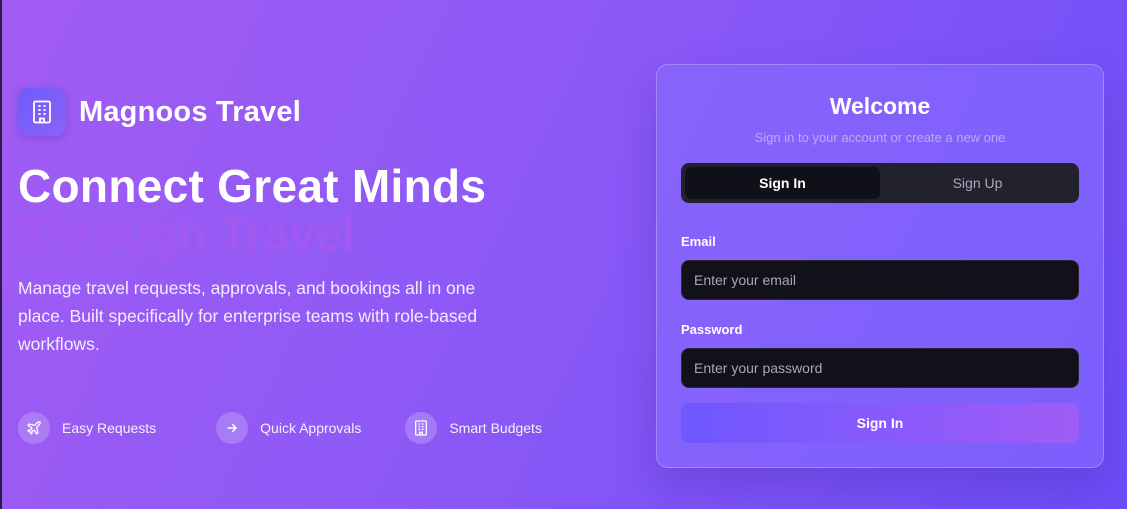  Describe the element at coordinates (311, 428) in the screenshot. I see `feature-label: Quick Approvals` at that location.